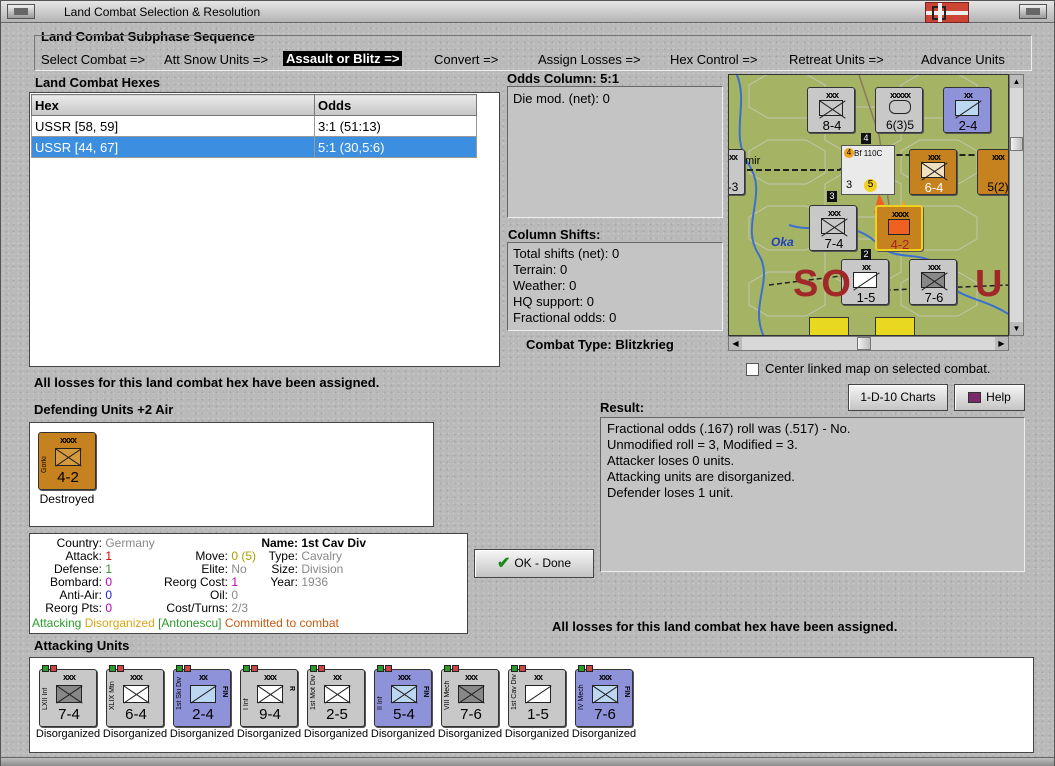  I want to click on attacking-unit-counter: xxx I Inf R 9-4, so click(269, 696).